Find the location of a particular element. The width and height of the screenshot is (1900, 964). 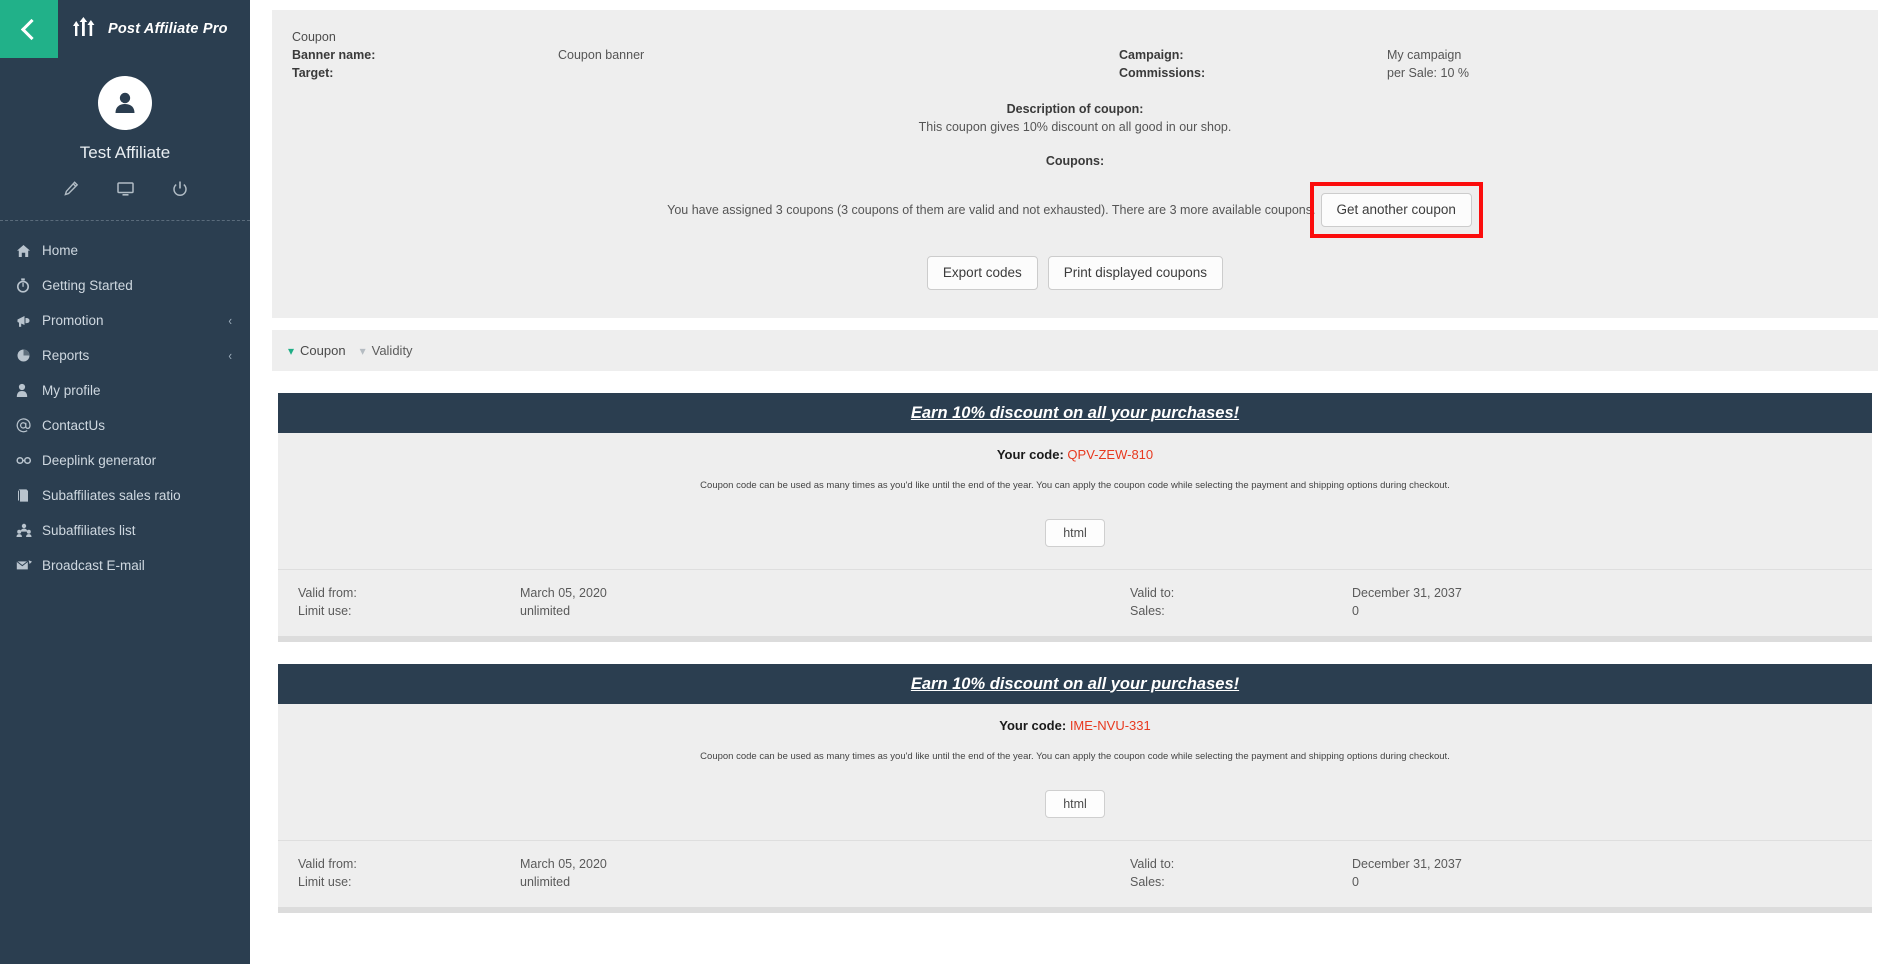

user-avatar-icon is located at coordinates (125, 102).